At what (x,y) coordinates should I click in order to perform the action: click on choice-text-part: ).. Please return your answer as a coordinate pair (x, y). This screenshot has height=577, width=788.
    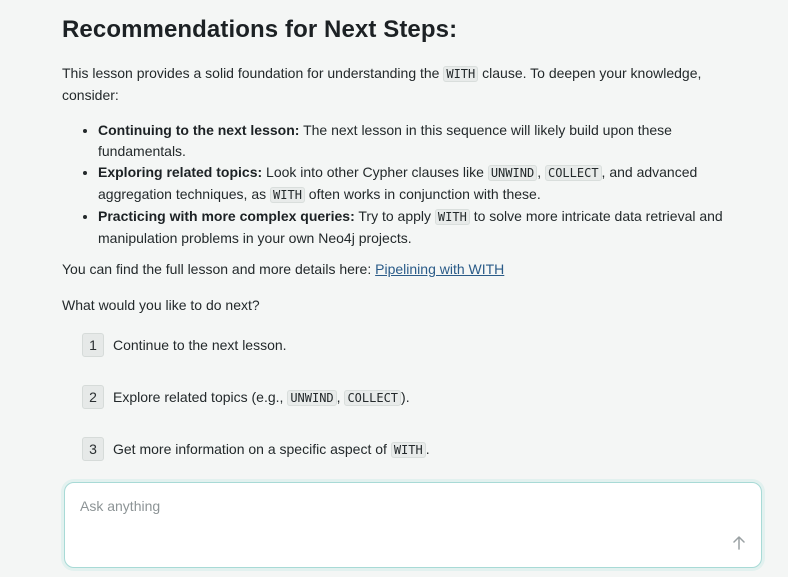
    Looking at the image, I should click on (405, 397).